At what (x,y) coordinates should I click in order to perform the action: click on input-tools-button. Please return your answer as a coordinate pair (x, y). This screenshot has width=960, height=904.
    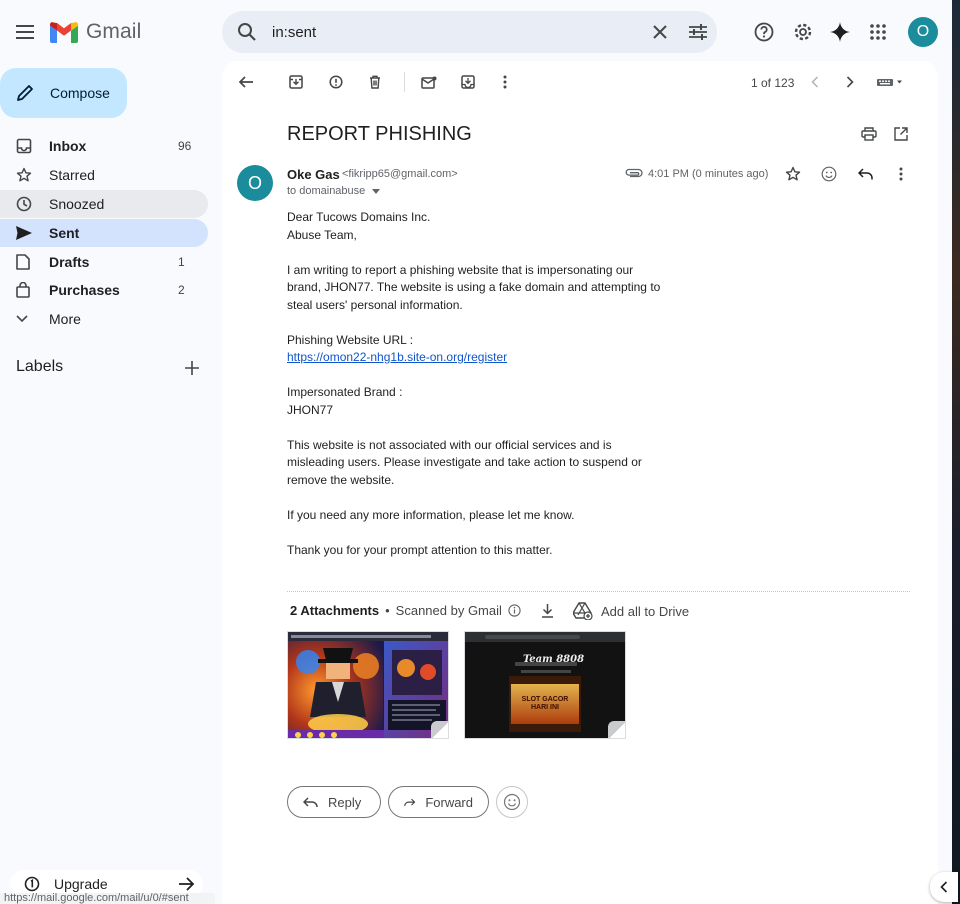
    Looking at the image, I should click on (890, 82).